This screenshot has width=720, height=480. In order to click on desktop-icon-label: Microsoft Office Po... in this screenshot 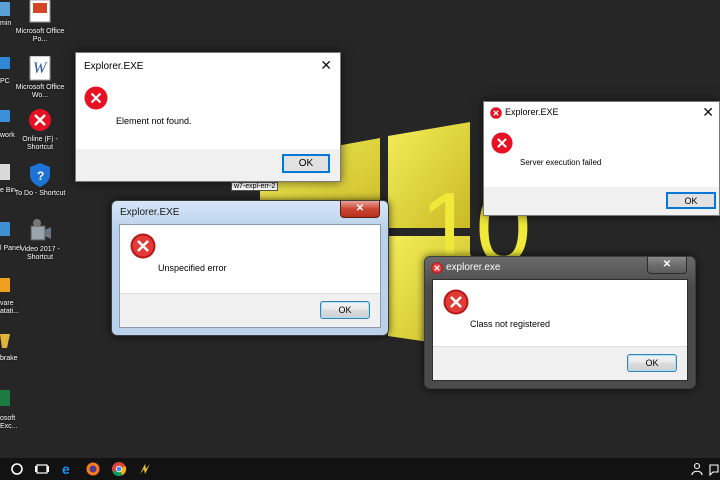, I will do `click(40, 36)`.